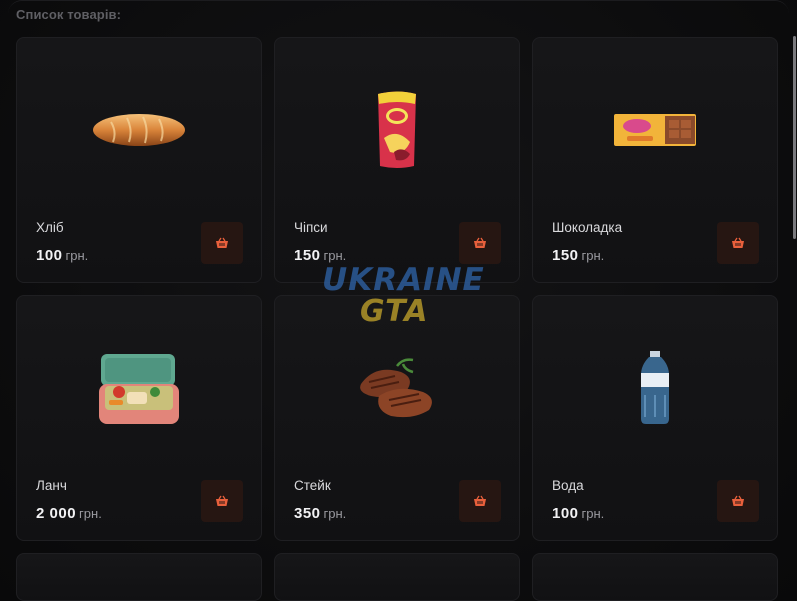  What do you see at coordinates (794, 137) in the screenshot?
I see `scrollbar` at bounding box center [794, 137].